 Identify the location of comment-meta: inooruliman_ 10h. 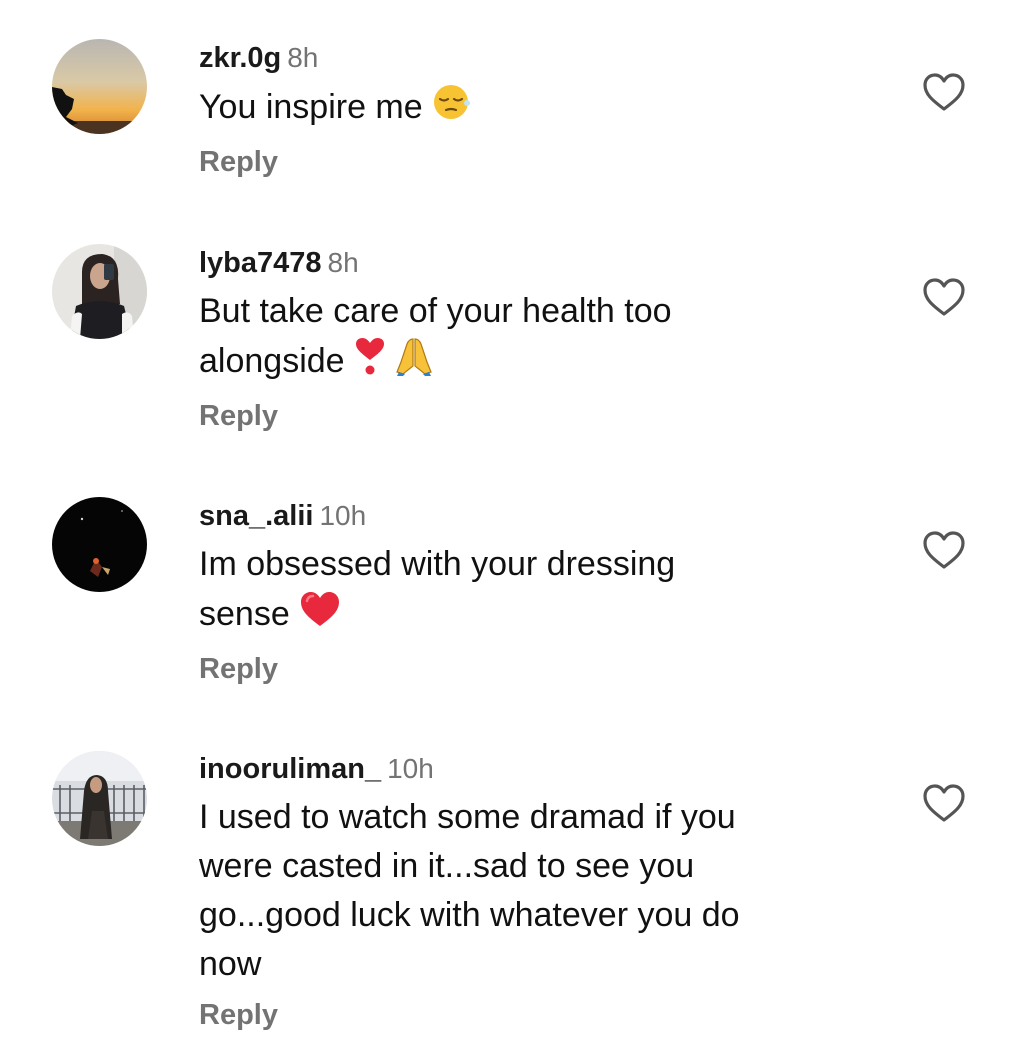
(549, 769).